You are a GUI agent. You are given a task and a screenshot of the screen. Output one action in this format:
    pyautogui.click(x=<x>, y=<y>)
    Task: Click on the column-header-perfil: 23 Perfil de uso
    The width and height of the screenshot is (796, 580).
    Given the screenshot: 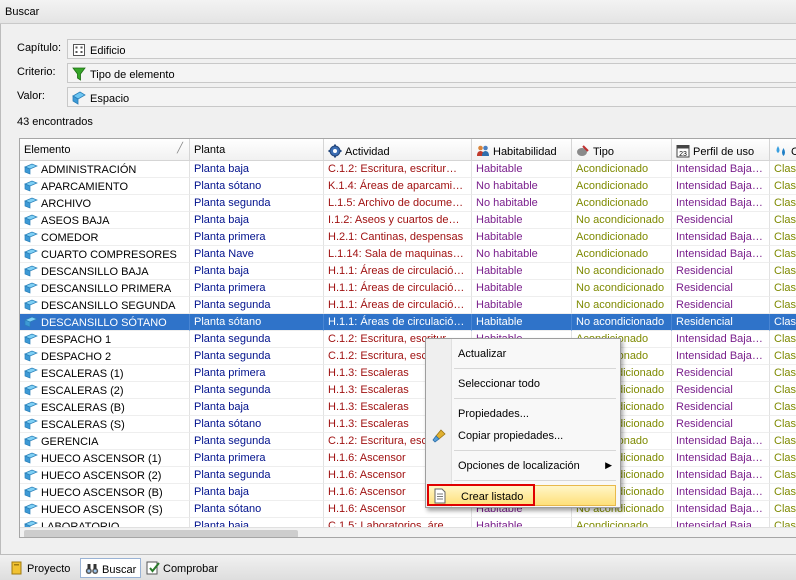 What is the action you would take?
    pyautogui.click(x=721, y=150)
    